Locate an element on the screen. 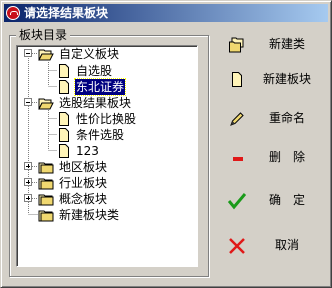  tree-node-region-blocks: 地区板块 is located at coordinates (73, 167).